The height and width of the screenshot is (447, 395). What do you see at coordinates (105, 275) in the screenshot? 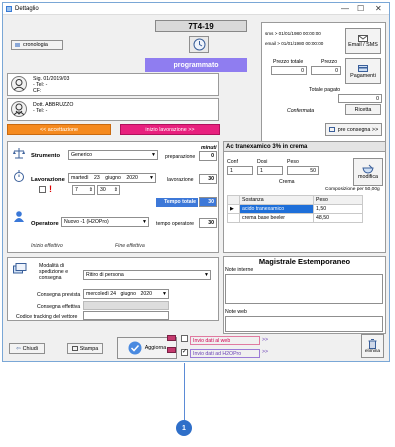
I see `modalita-value: Ritiro di persona` at bounding box center [105, 275].